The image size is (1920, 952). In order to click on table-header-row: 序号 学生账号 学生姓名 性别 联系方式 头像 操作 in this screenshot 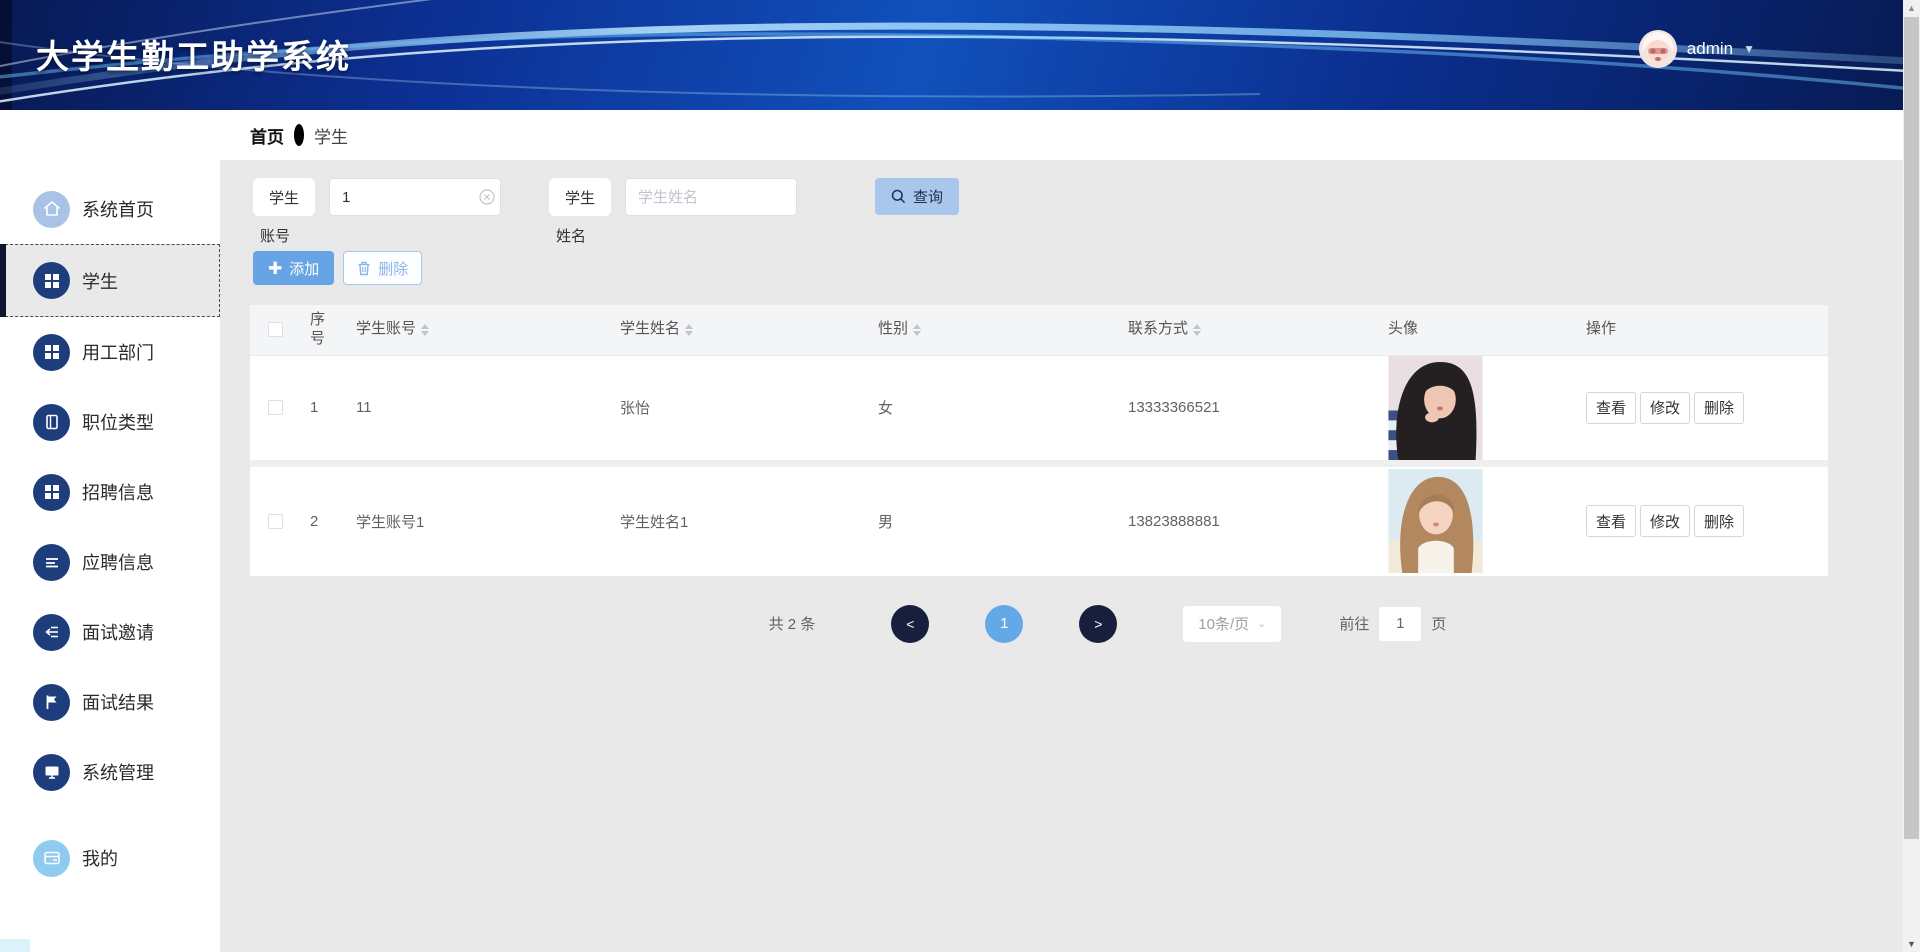, I will do `click(1039, 330)`.